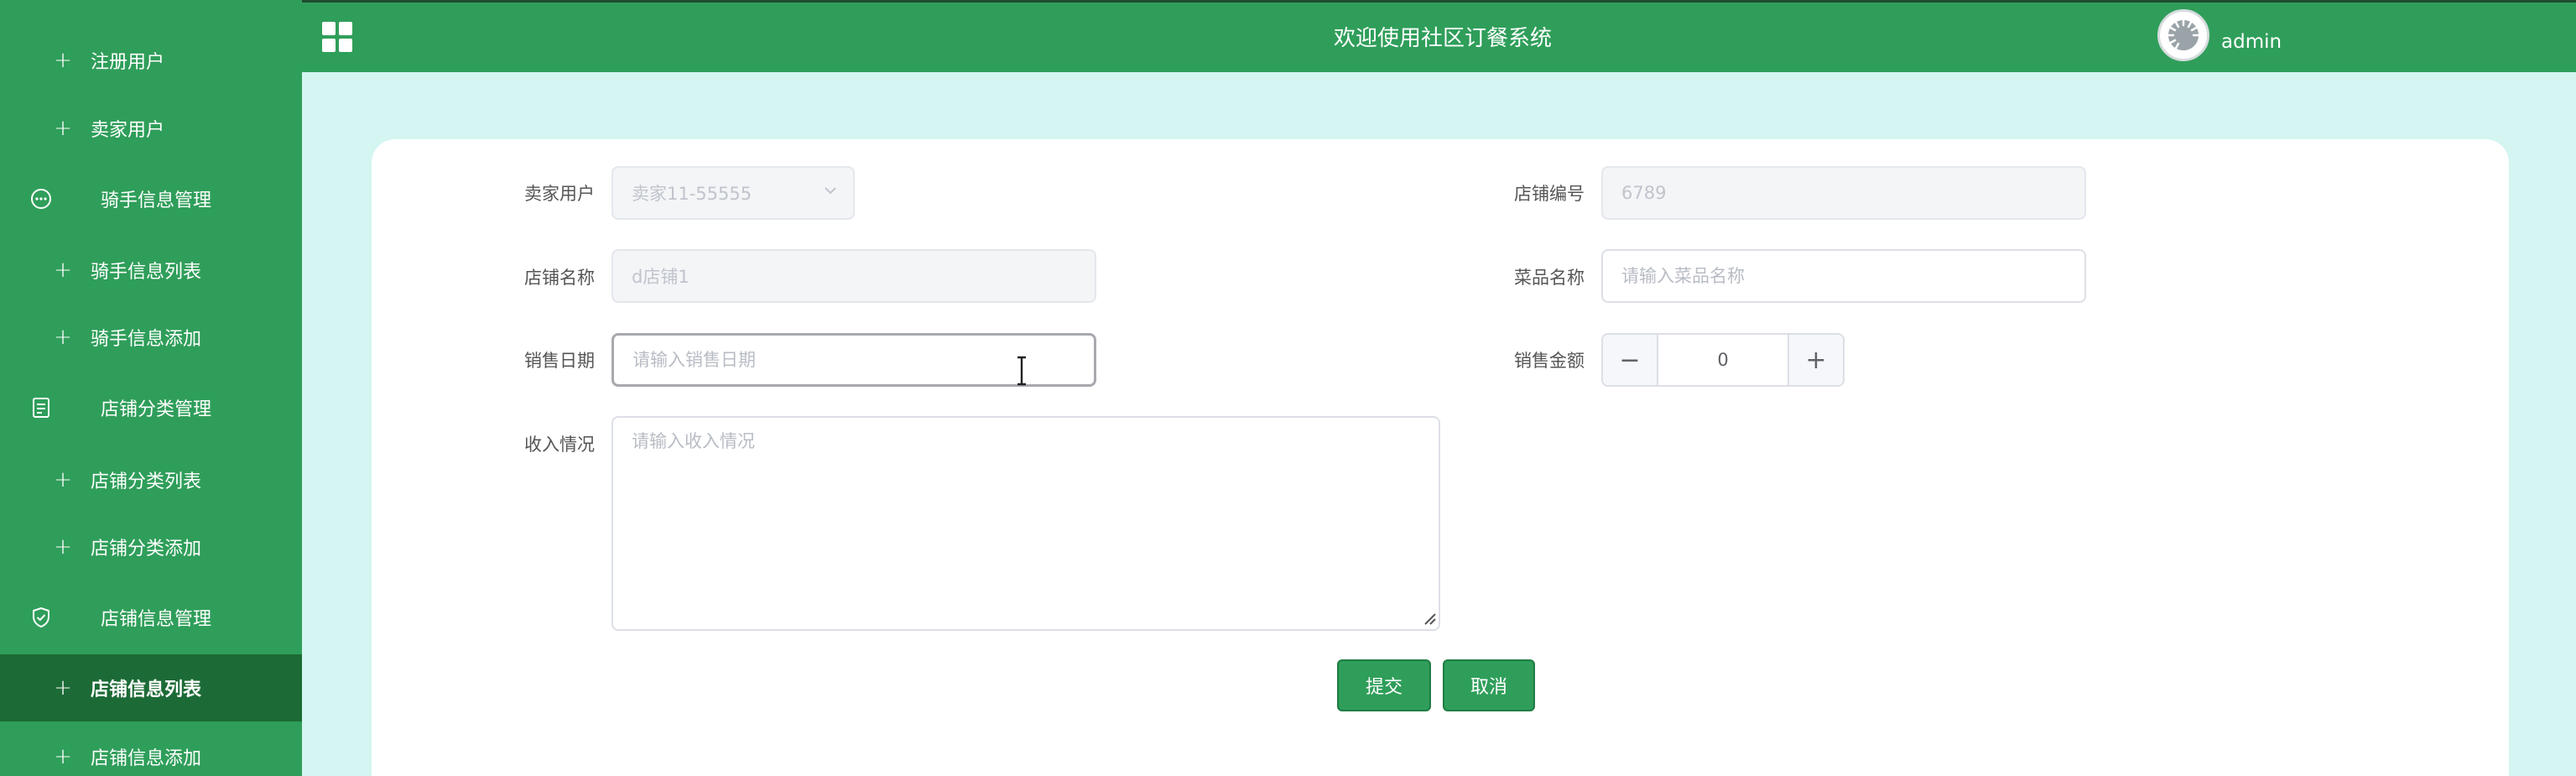 The height and width of the screenshot is (776, 2576). What do you see at coordinates (559, 445) in the screenshot?
I see `income-label: 收入情况` at bounding box center [559, 445].